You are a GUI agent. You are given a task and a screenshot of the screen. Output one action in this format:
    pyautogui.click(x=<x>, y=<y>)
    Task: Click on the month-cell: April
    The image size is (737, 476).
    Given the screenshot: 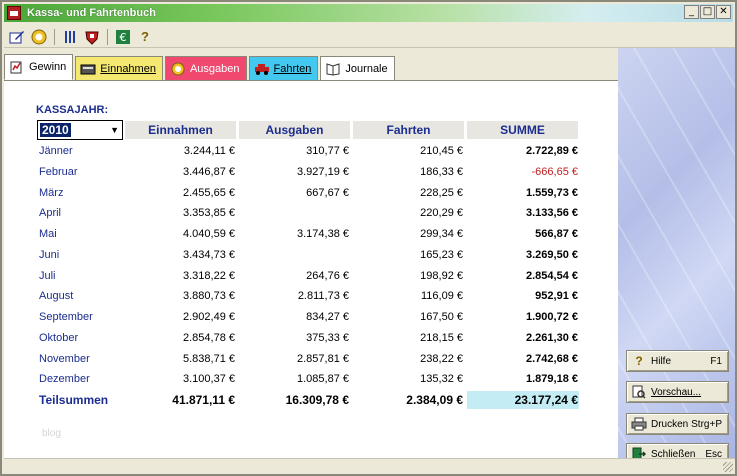 What is the action you would take?
    pyautogui.click(x=50, y=213)
    